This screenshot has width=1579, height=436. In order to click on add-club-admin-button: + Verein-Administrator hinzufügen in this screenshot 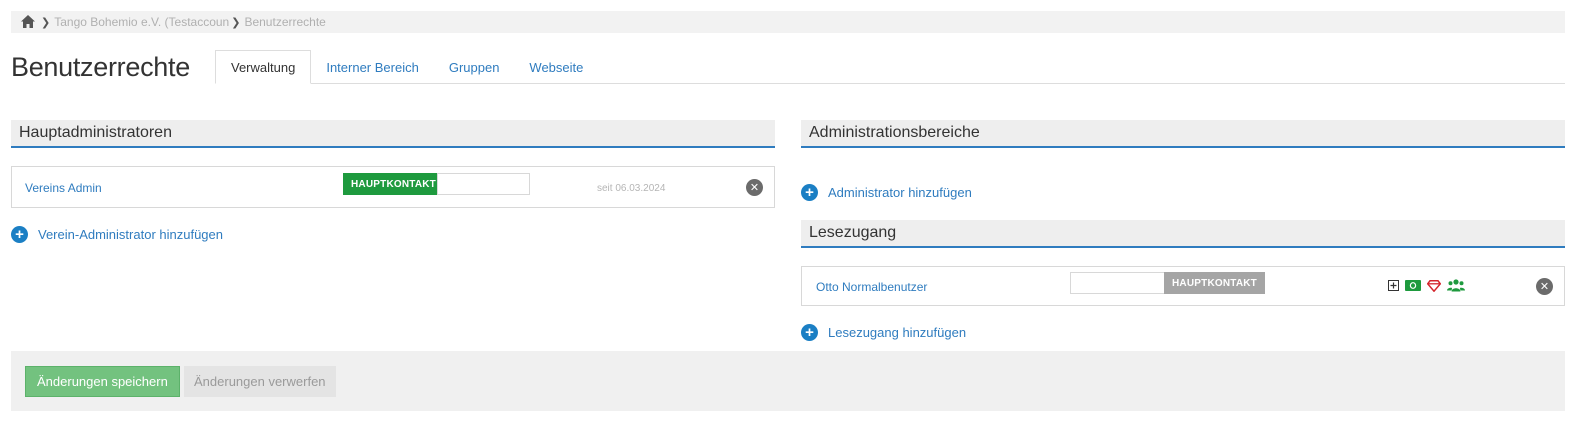, I will do `click(117, 234)`.